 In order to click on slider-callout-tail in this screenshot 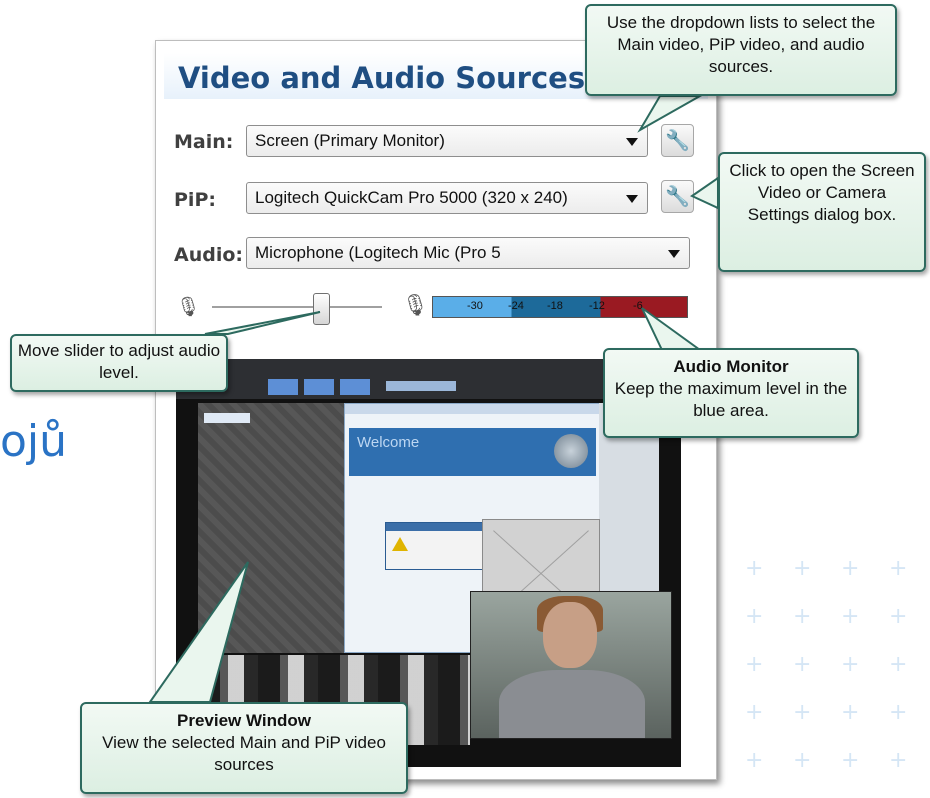, I will do `click(262, 323)`.